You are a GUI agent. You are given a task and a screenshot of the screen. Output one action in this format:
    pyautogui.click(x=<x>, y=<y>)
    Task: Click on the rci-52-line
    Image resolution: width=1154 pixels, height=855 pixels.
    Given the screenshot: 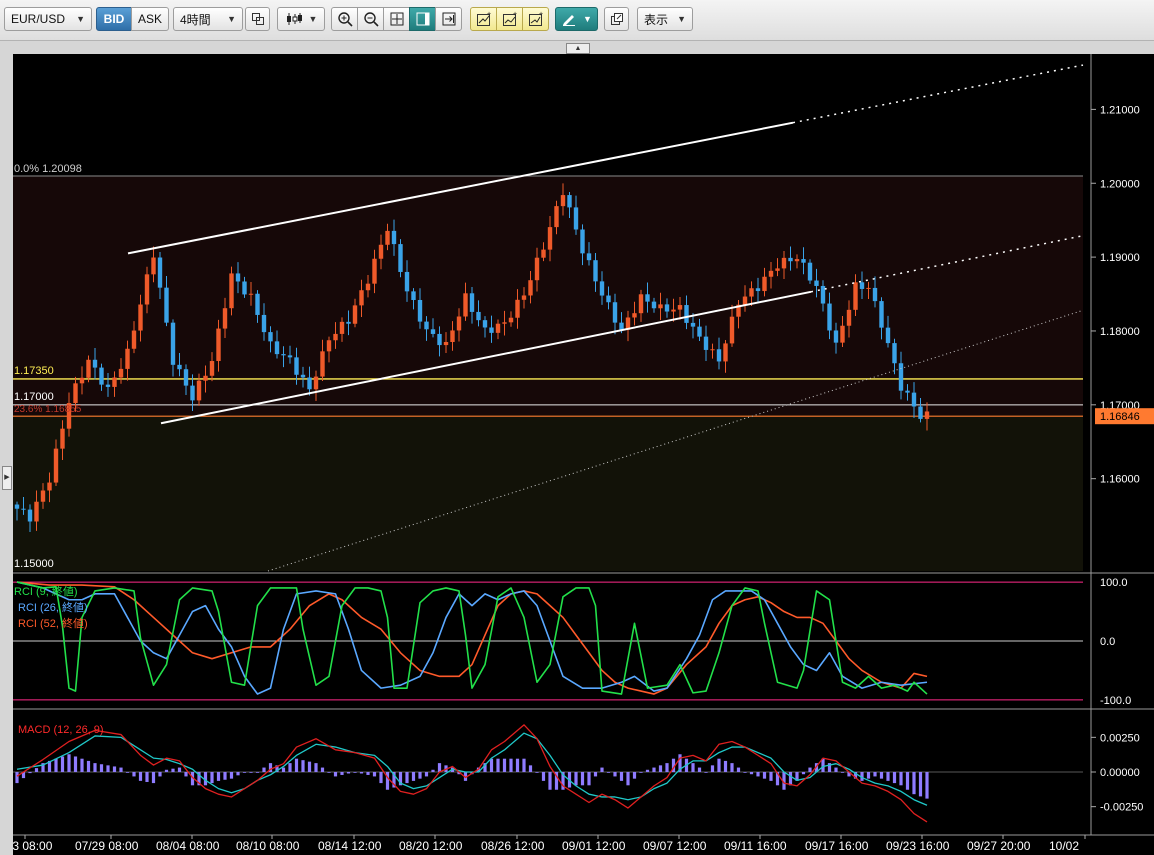 What is the action you would take?
    pyautogui.click(x=472, y=638)
    